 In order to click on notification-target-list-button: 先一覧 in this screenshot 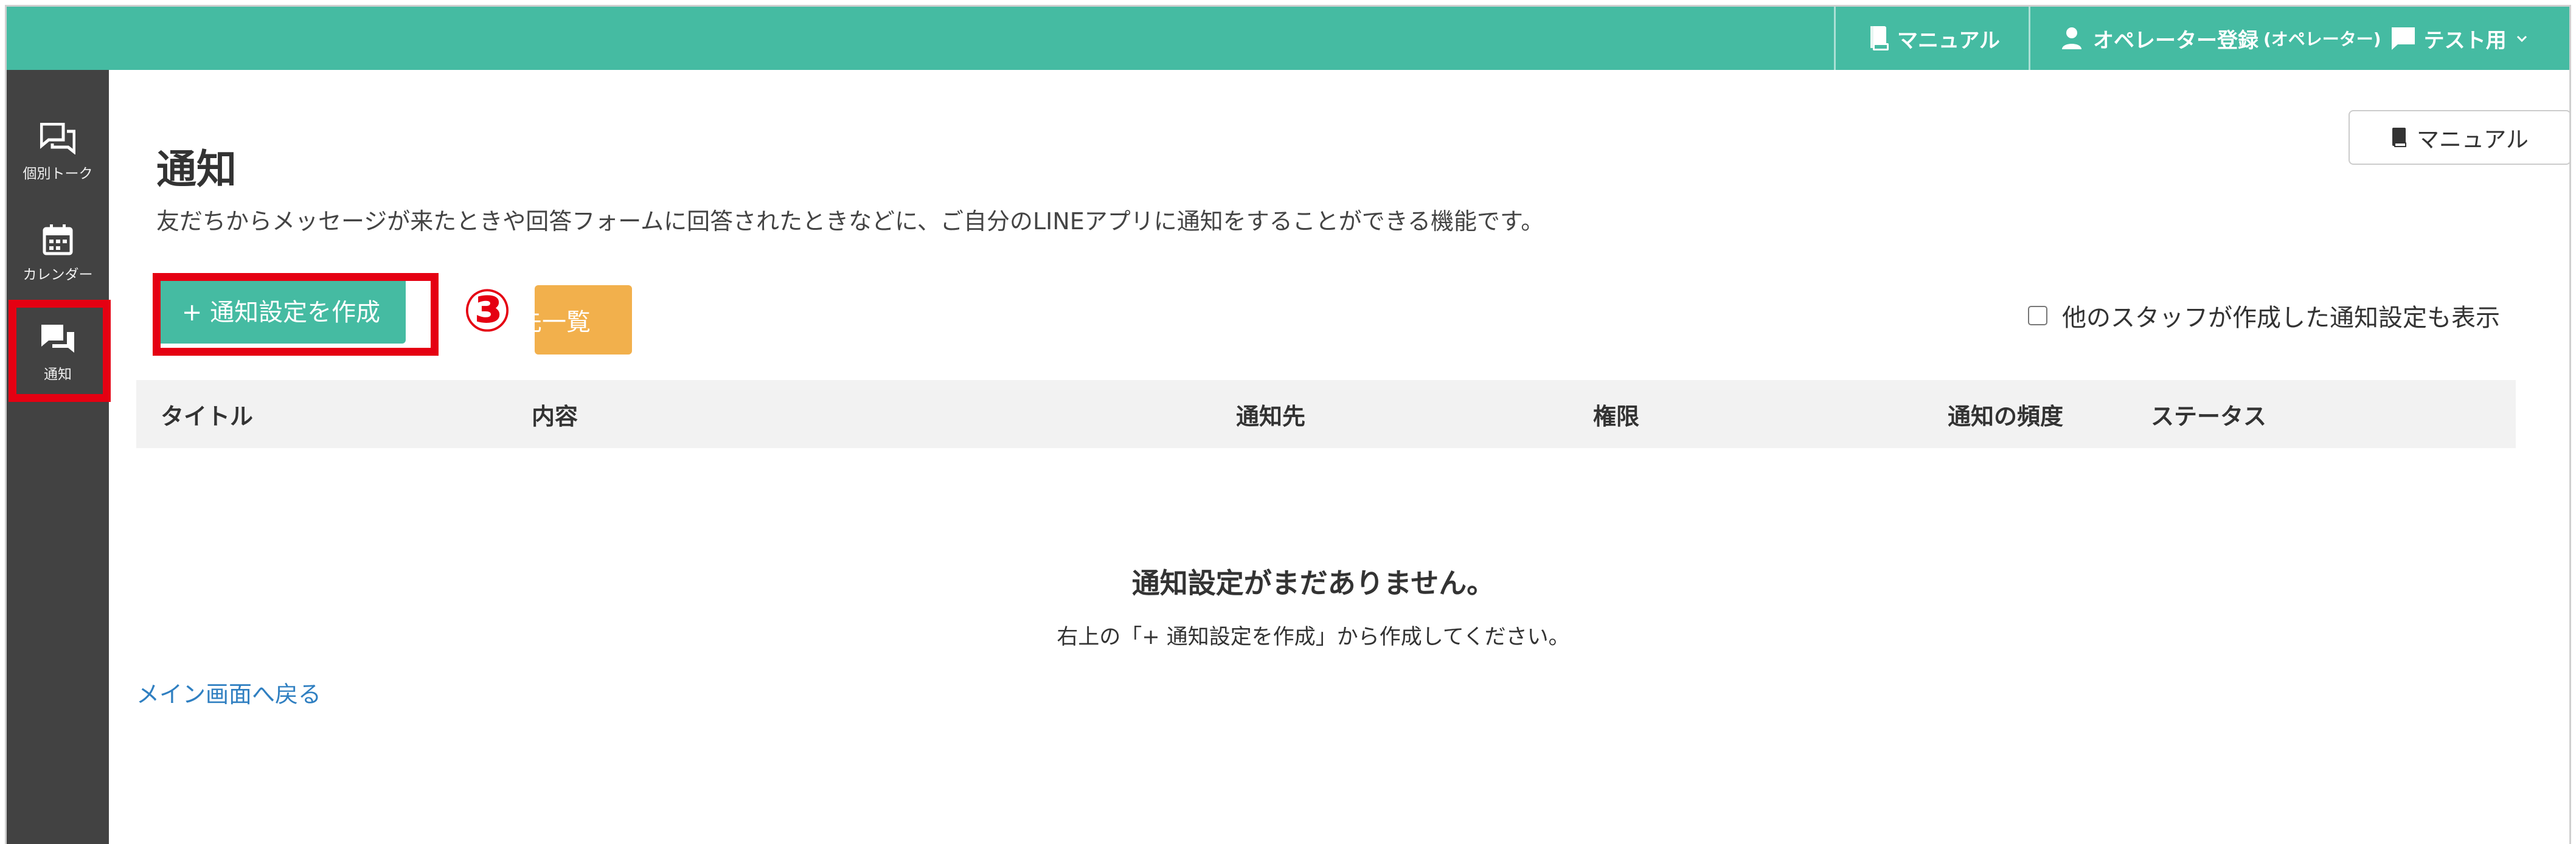, I will do `click(583, 320)`.